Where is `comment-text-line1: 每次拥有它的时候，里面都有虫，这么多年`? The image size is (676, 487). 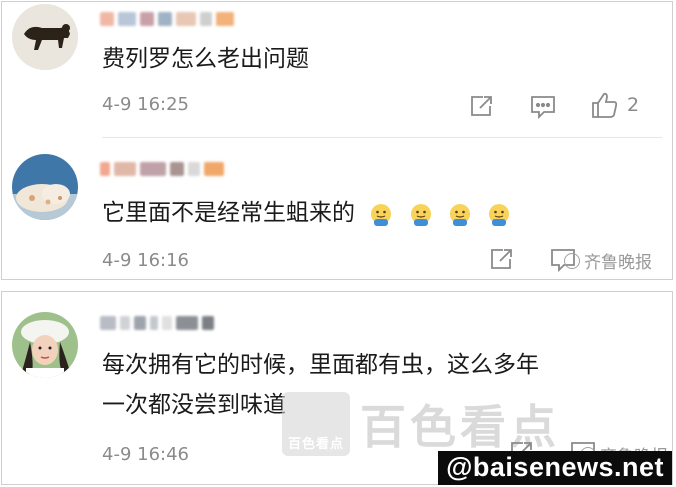
comment-text-line1: 每次拥有它的时候，里面都有虫，这么多年 is located at coordinates (320, 365).